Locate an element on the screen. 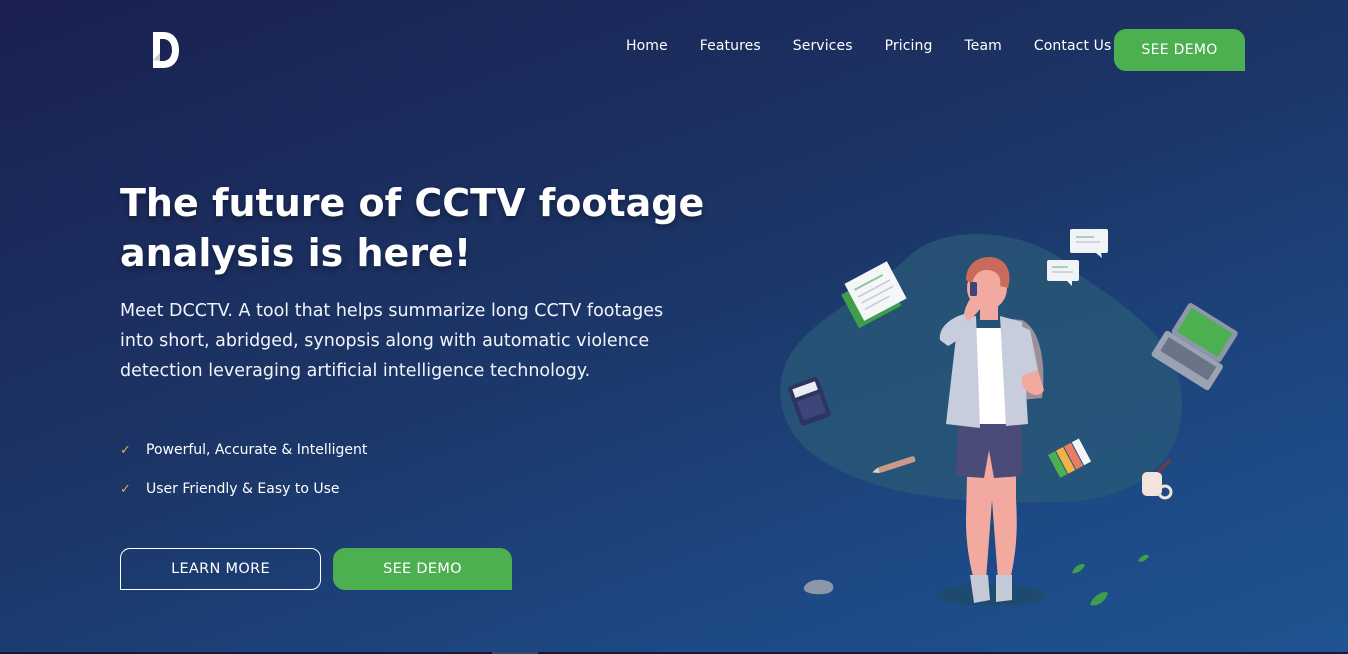 This screenshot has width=1348, height=654. logo is located at coordinates (166, 50).